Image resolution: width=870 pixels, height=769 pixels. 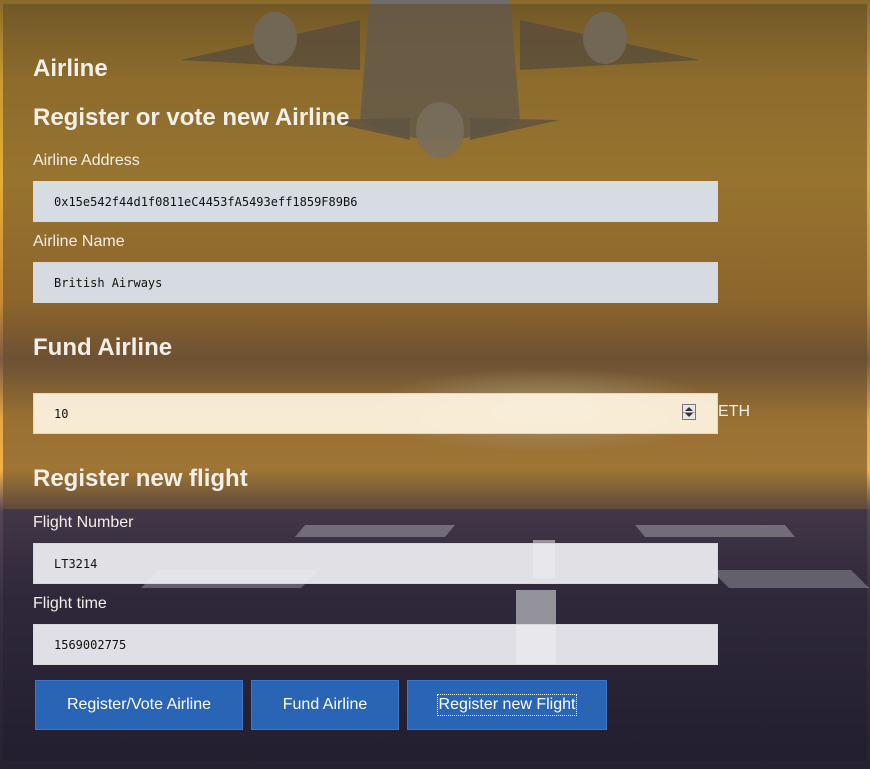 I want to click on register-vote-airline-label: Register/Vote Airline, so click(x=139, y=704).